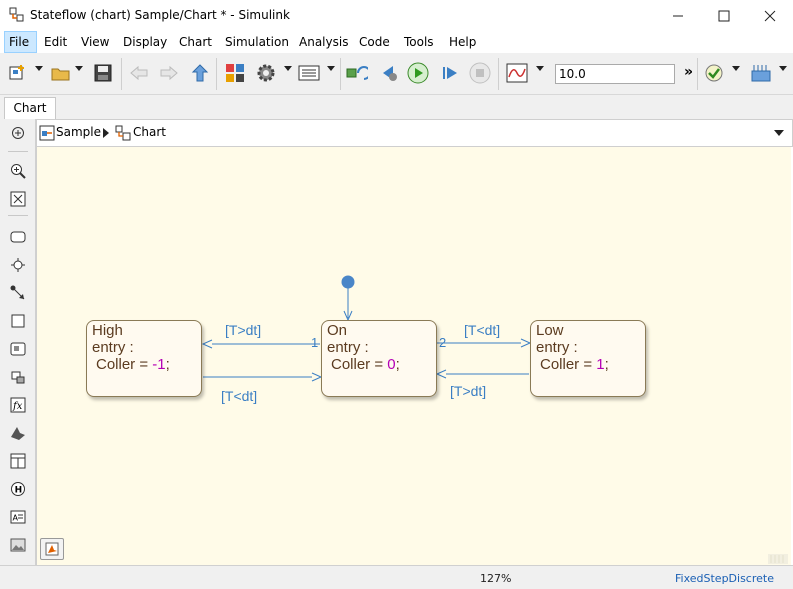 The width and height of the screenshot is (793, 589). What do you see at coordinates (317, 377) in the screenshot?
I see `arrowhead-high-to-on` at bounding box center [317, 377].